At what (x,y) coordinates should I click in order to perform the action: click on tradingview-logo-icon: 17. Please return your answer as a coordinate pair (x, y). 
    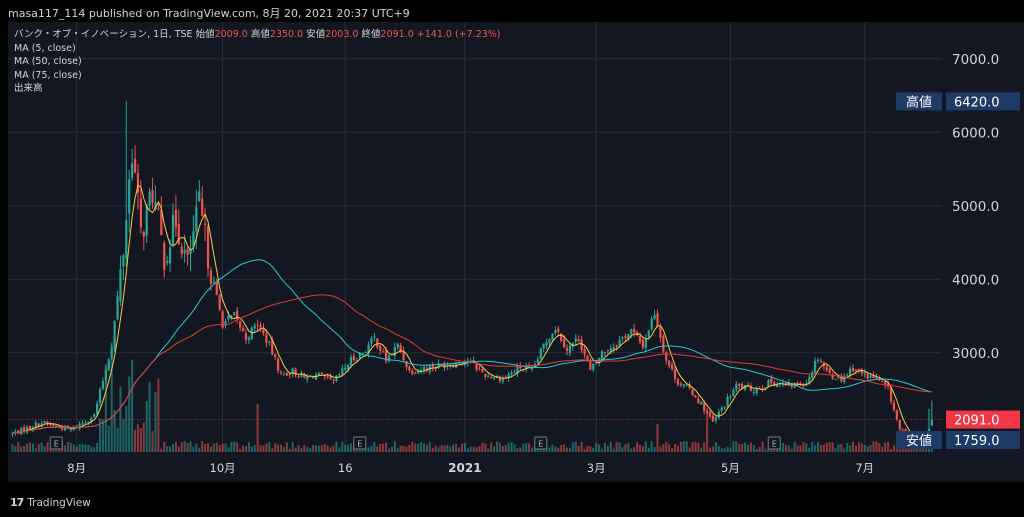
    Looking at the image, I should click on (17, 502).